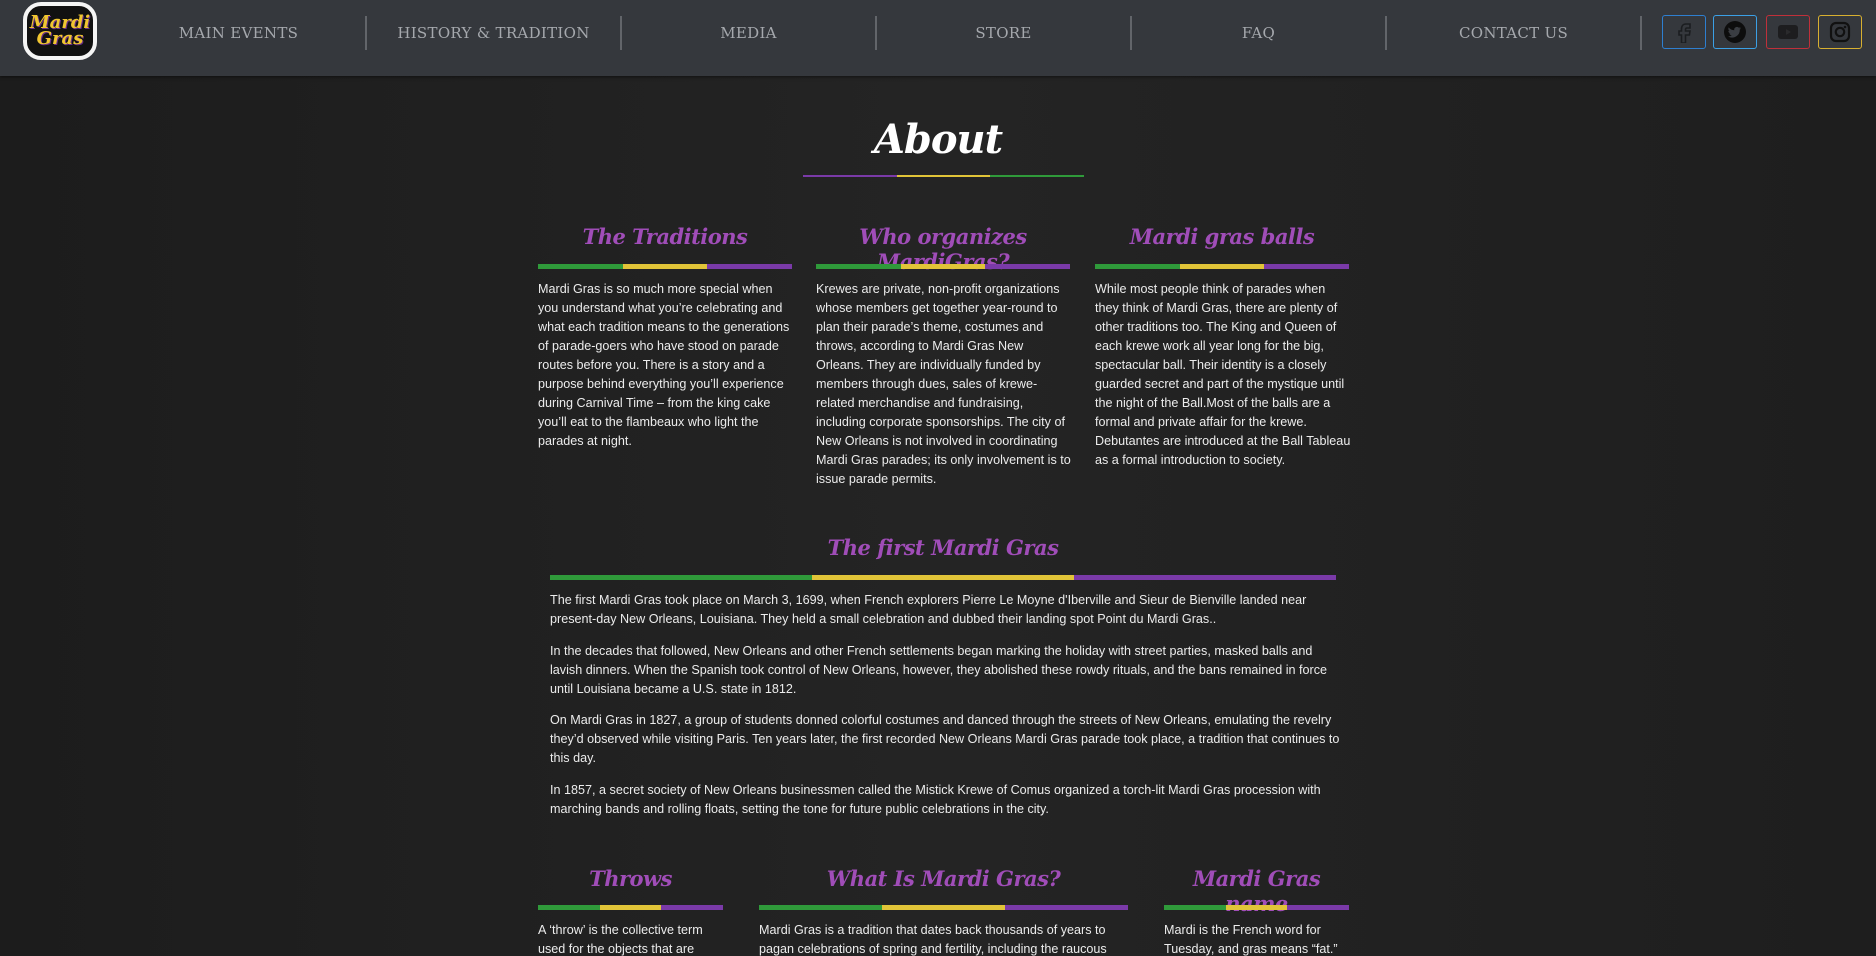  What do you see at coordinates (938, 139) in the screenshot?
I see `about-title: About` at bounding box center [938, 139].